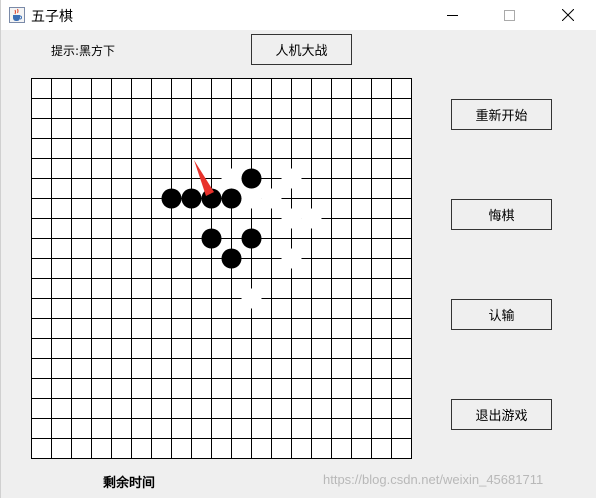  I want to click on maximize-icon, so click(509, 15).